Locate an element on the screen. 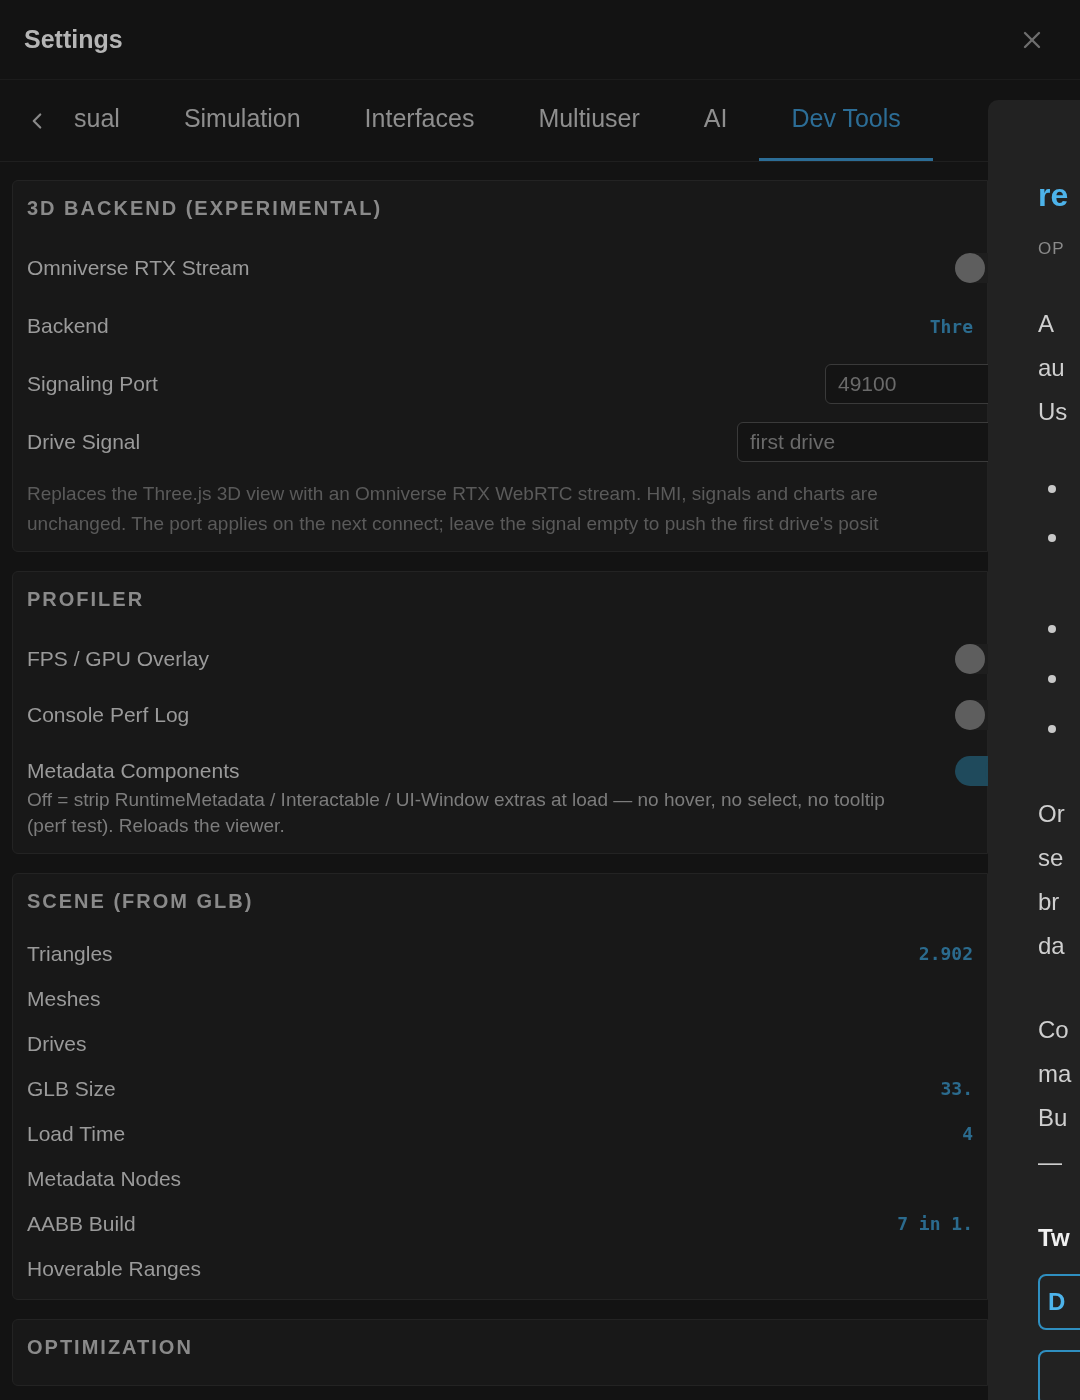 The width and height of the screenshot is (1080, 1400). window-title: Settings is located at coordinates (73, 39).